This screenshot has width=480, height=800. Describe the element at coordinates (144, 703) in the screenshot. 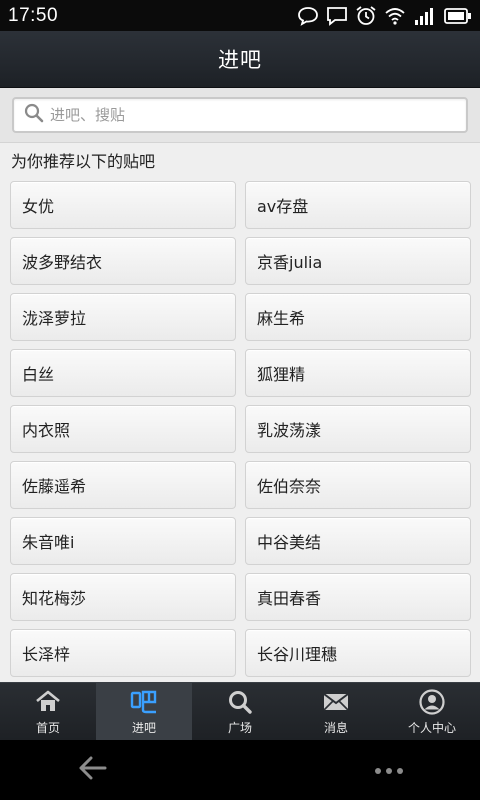

I see `ba-icon` at that location.